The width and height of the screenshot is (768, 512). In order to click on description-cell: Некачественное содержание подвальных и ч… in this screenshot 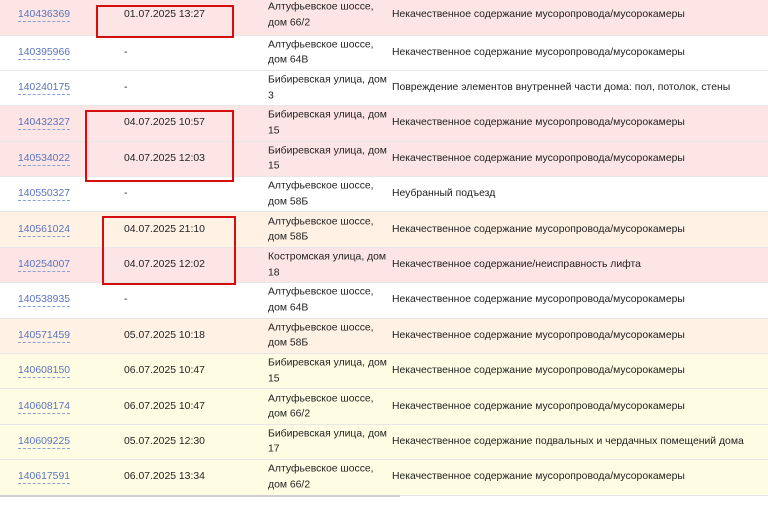, I will do `click(568, 441)`.